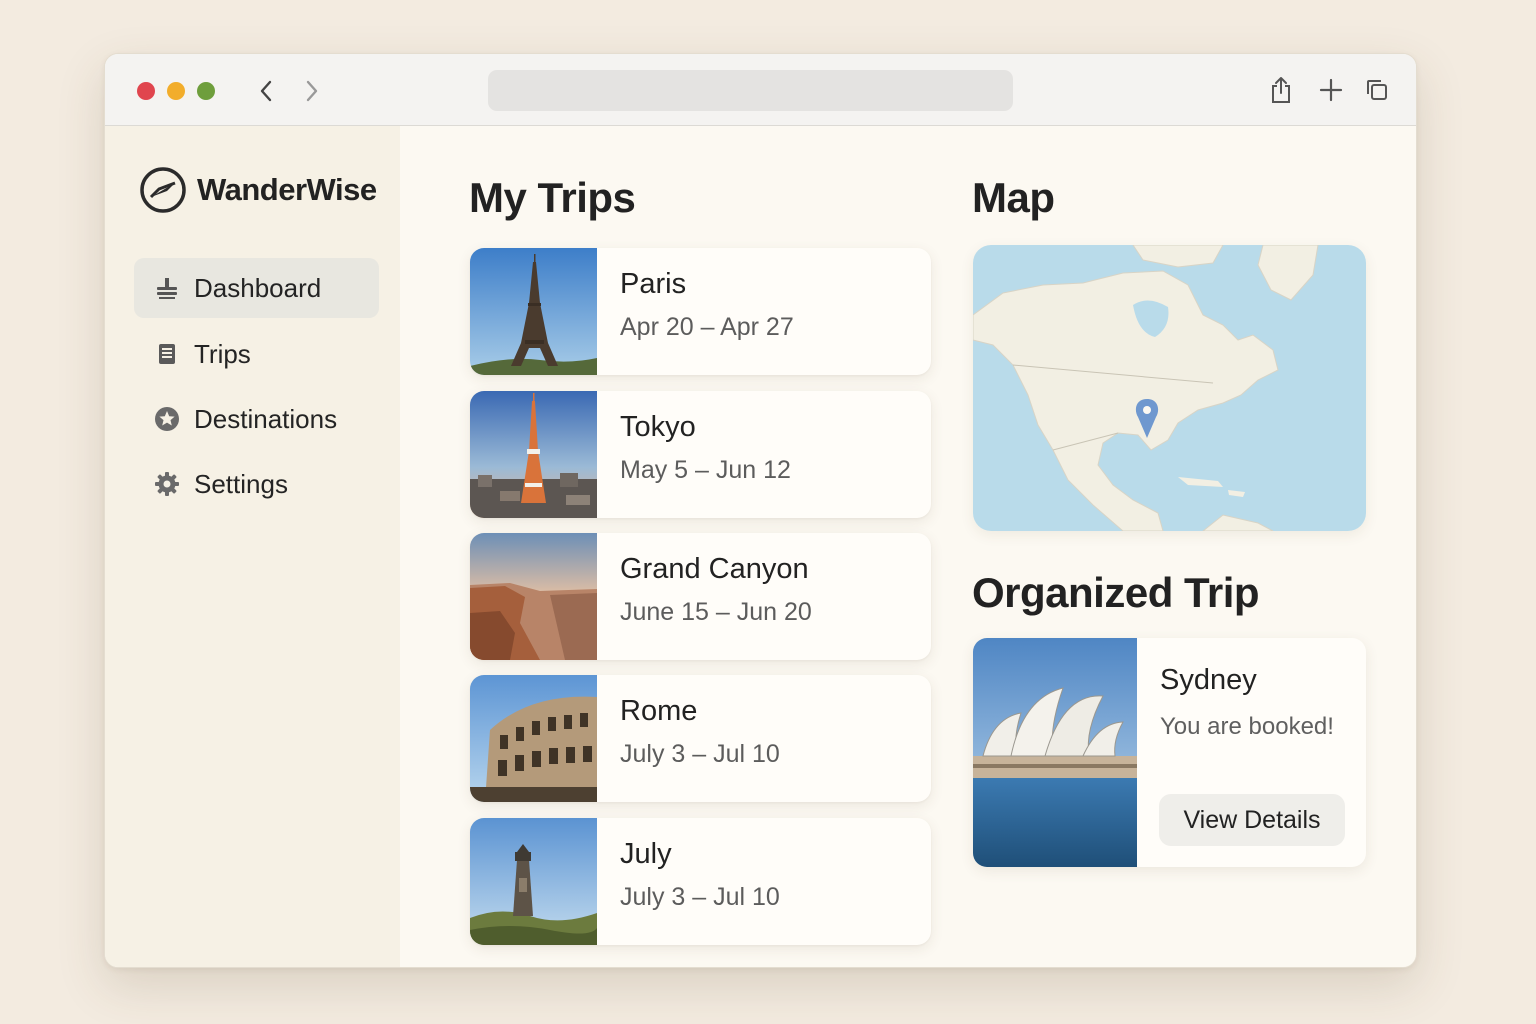 The image size is (1536, 1024). What do you see at coordinates (705, 470) in the screenshot?
I see `trip-dates: May 5 – Jun 12` at bounding box center [705, 470].